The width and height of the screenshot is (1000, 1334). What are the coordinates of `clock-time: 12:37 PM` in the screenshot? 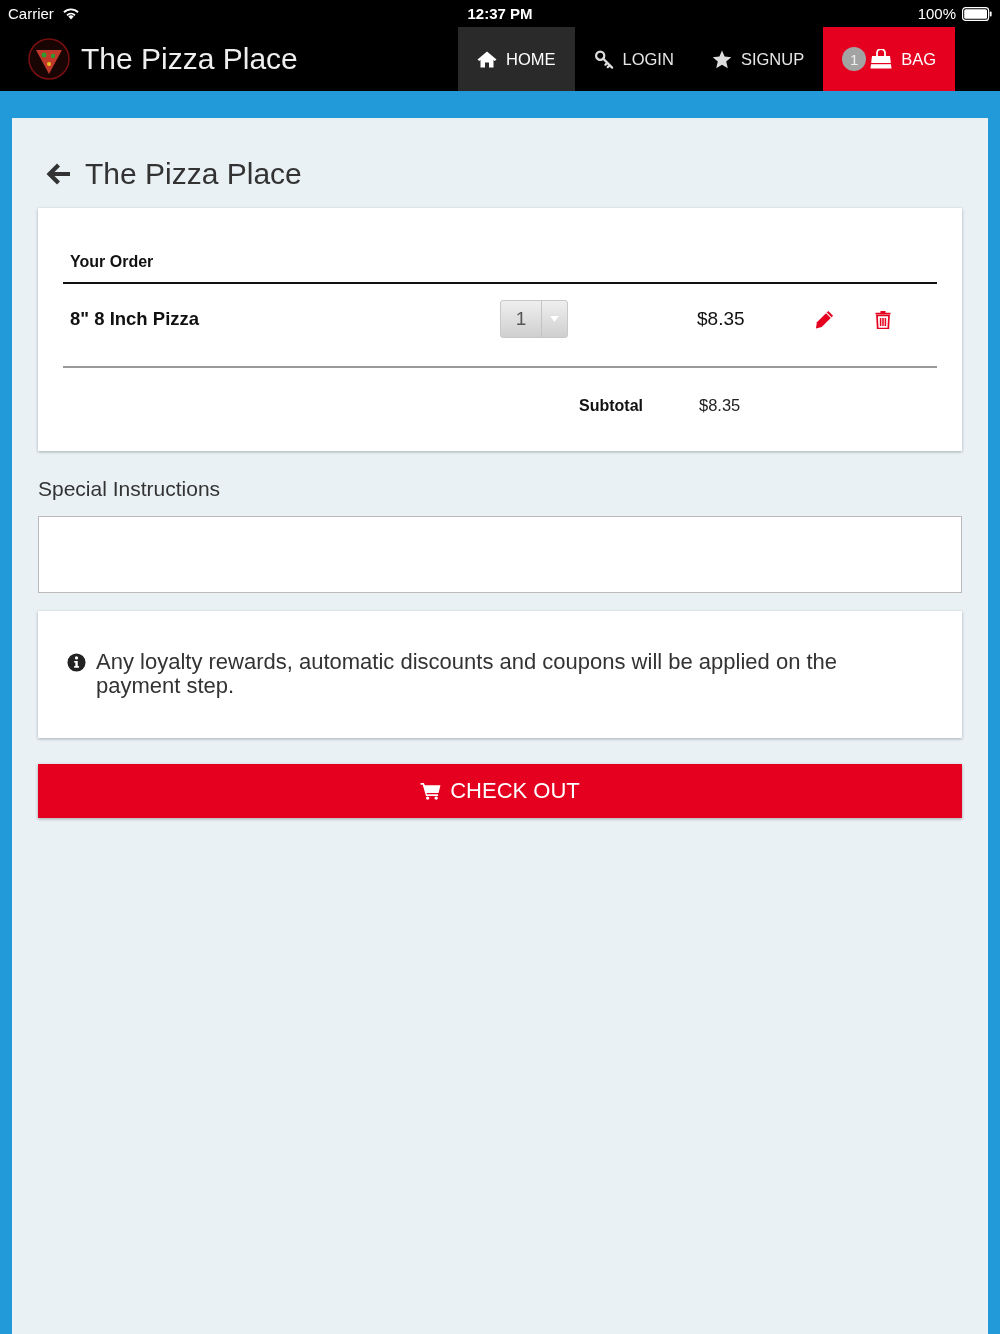 It's located at (500, 13).